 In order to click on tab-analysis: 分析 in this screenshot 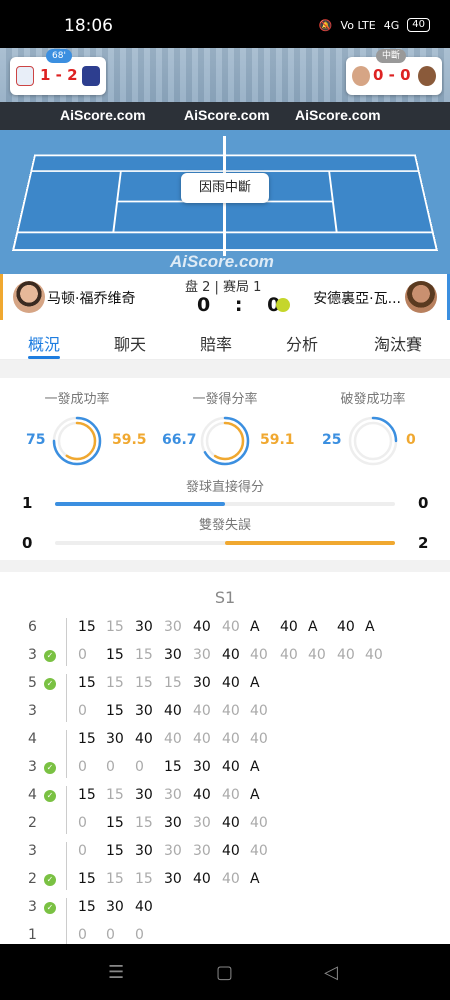, I will do `click(302, 343)`.